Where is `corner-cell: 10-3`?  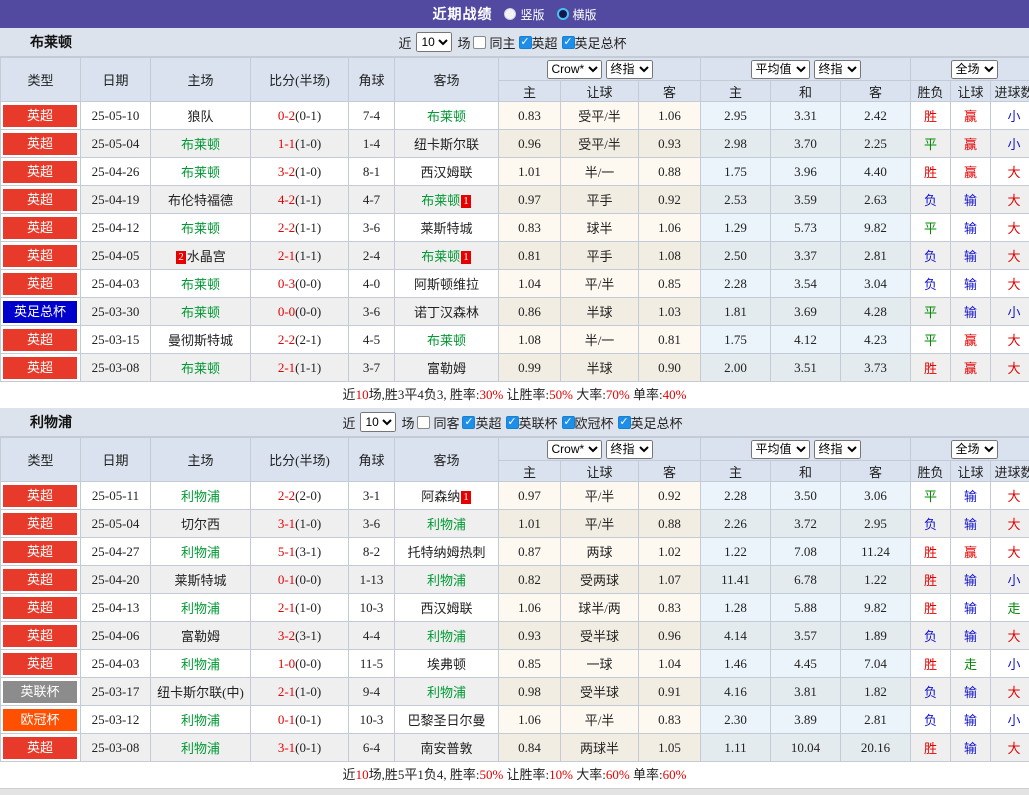
corner-cell: 10-3 is located at coordinates (372, 720).